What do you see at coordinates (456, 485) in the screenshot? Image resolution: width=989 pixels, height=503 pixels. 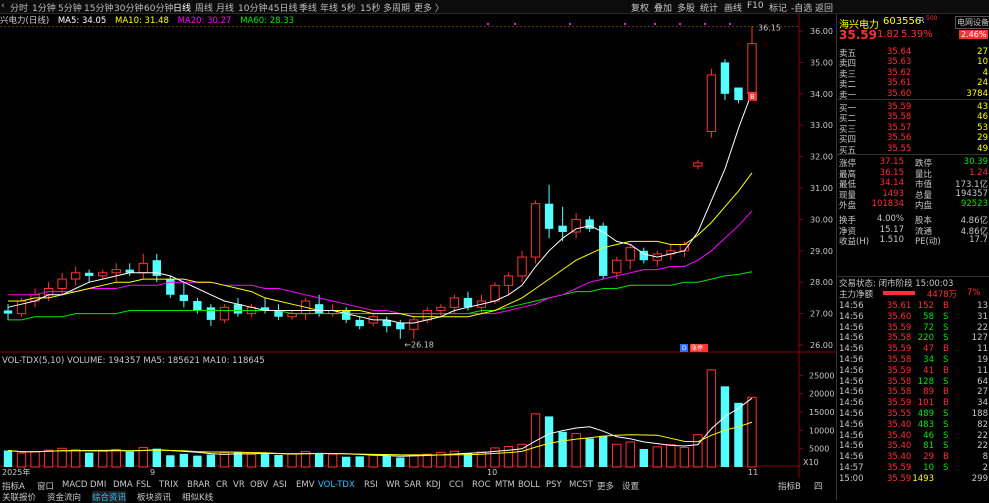 I see `indicator-tab: CCI` at bounding box center [456, 485].